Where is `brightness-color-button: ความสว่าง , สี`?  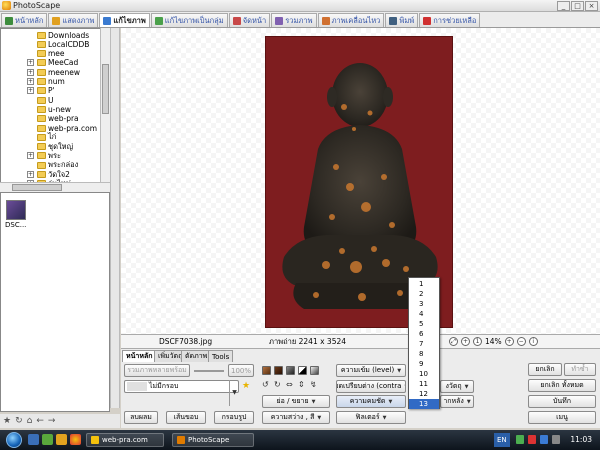 brightness-color-button: ความสว่าง , สี is located at coordinates (296, 417).